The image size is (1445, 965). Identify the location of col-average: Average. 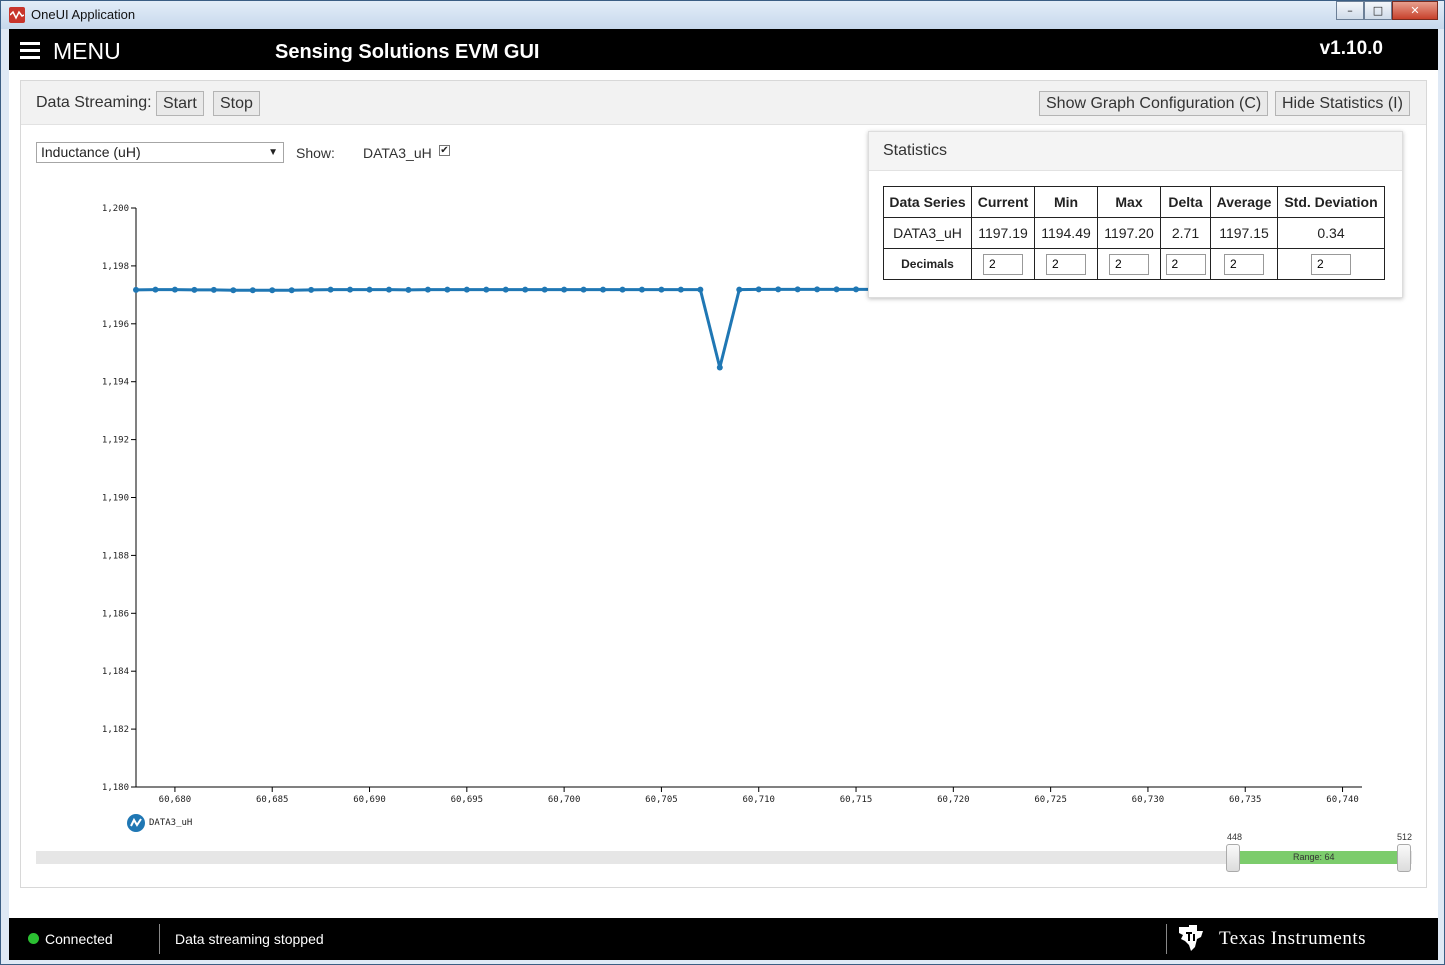
(1244, 202).